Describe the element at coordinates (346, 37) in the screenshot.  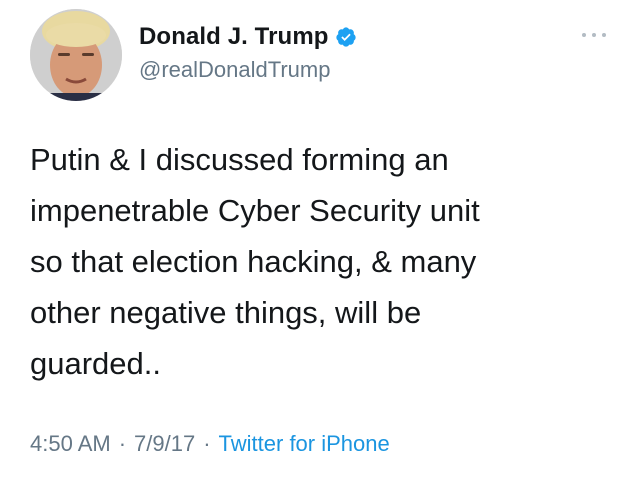
I see `verified-badge-icon` at that location.